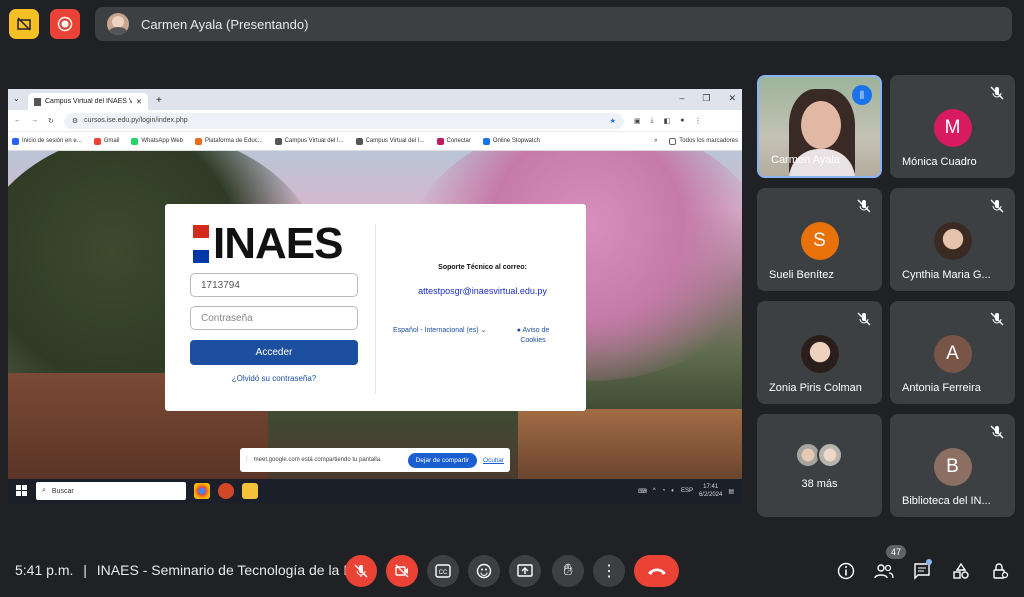 The height and width of the screenshot is (597, 1024). Describe the element at coordinates (65, 24) in the screenshot. I see `recording-icon` at that location.